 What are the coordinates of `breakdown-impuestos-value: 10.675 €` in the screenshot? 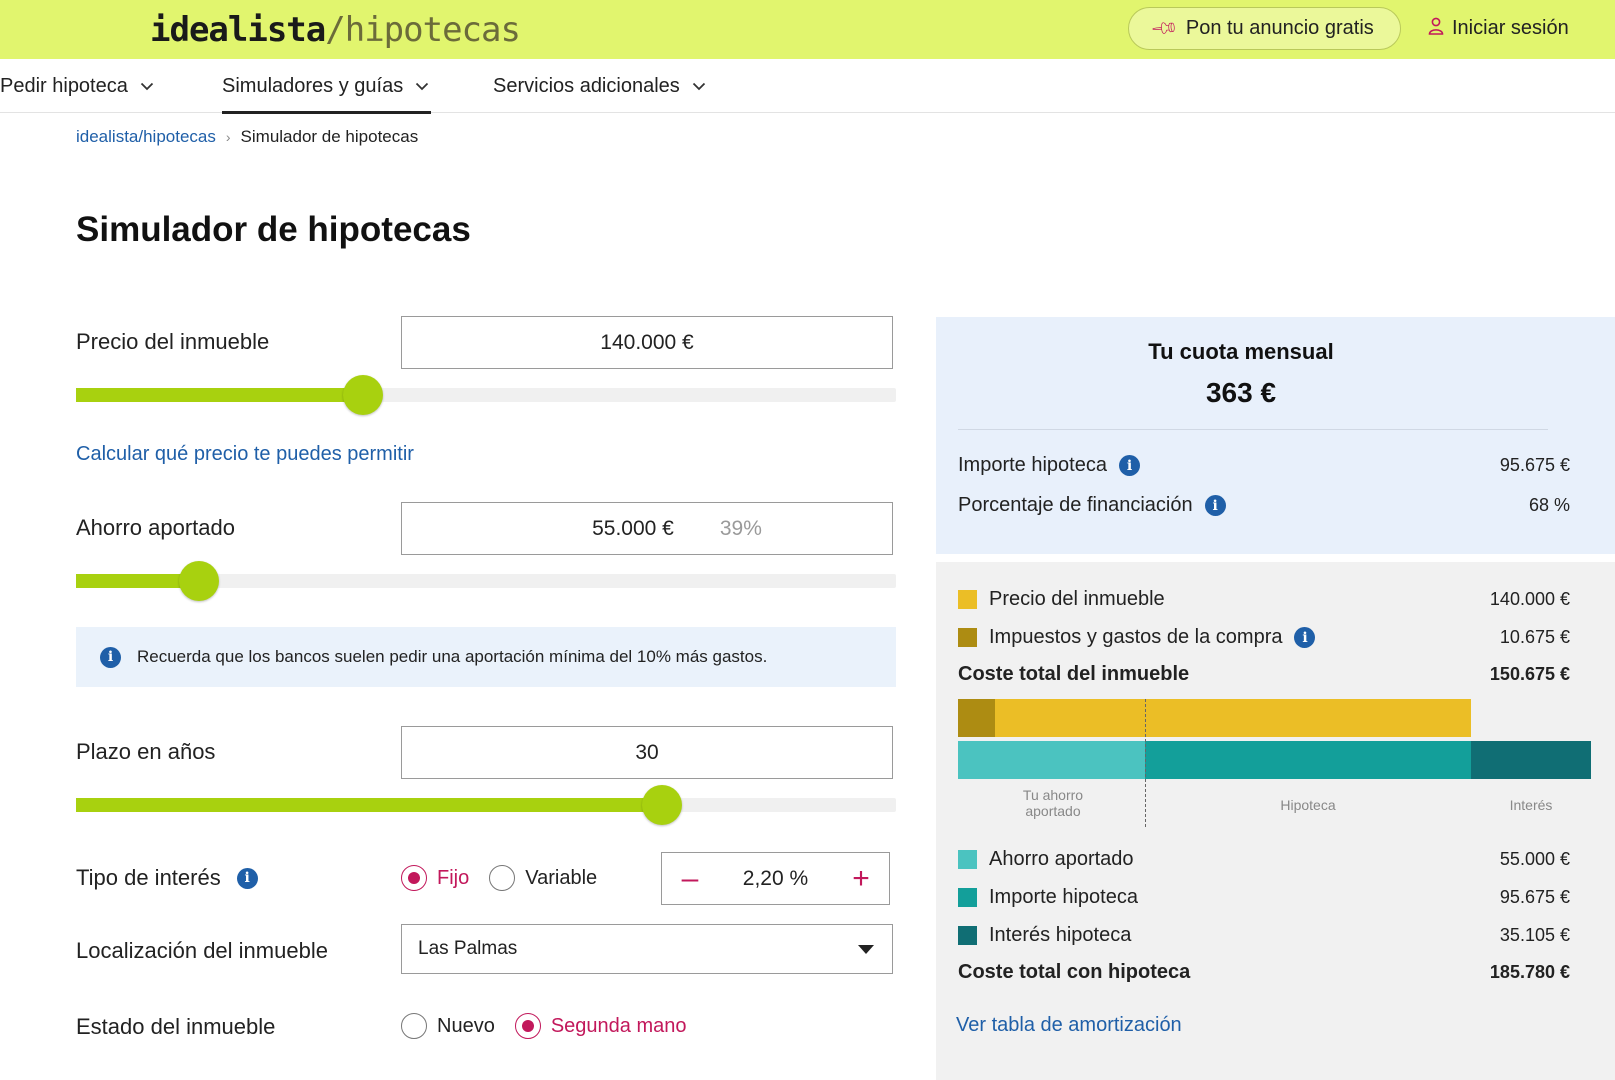 It's located at (1534, 637).